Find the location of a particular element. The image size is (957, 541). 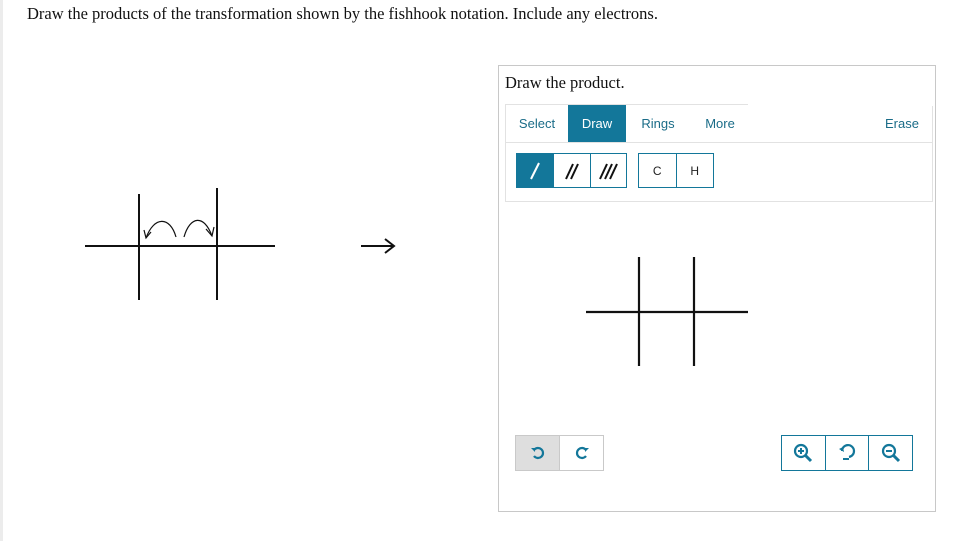

reactant-structure is located at coordinates (180, 244).